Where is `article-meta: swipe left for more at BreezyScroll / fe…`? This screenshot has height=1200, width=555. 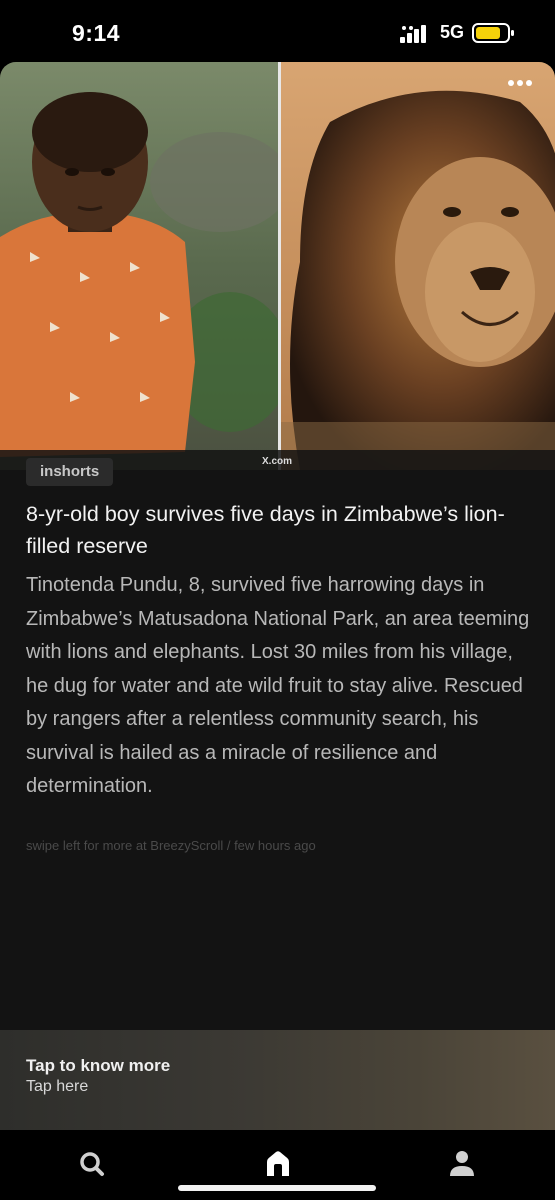 article-meta: swipe left for more at BreezyScroll / fe… is located at coordinates (171, 845).